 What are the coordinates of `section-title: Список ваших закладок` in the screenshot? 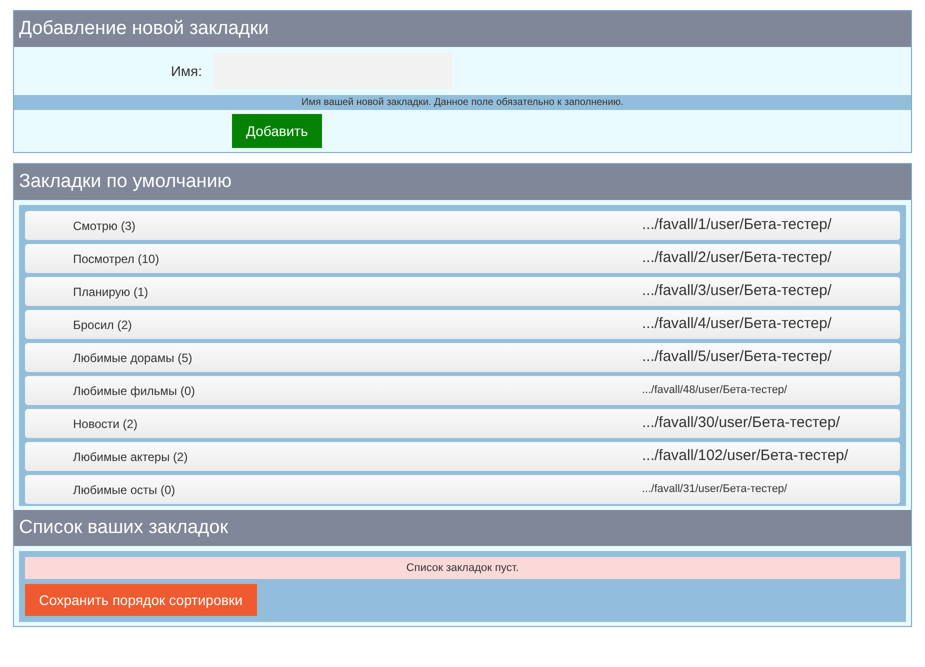 It's located at (123, 528).